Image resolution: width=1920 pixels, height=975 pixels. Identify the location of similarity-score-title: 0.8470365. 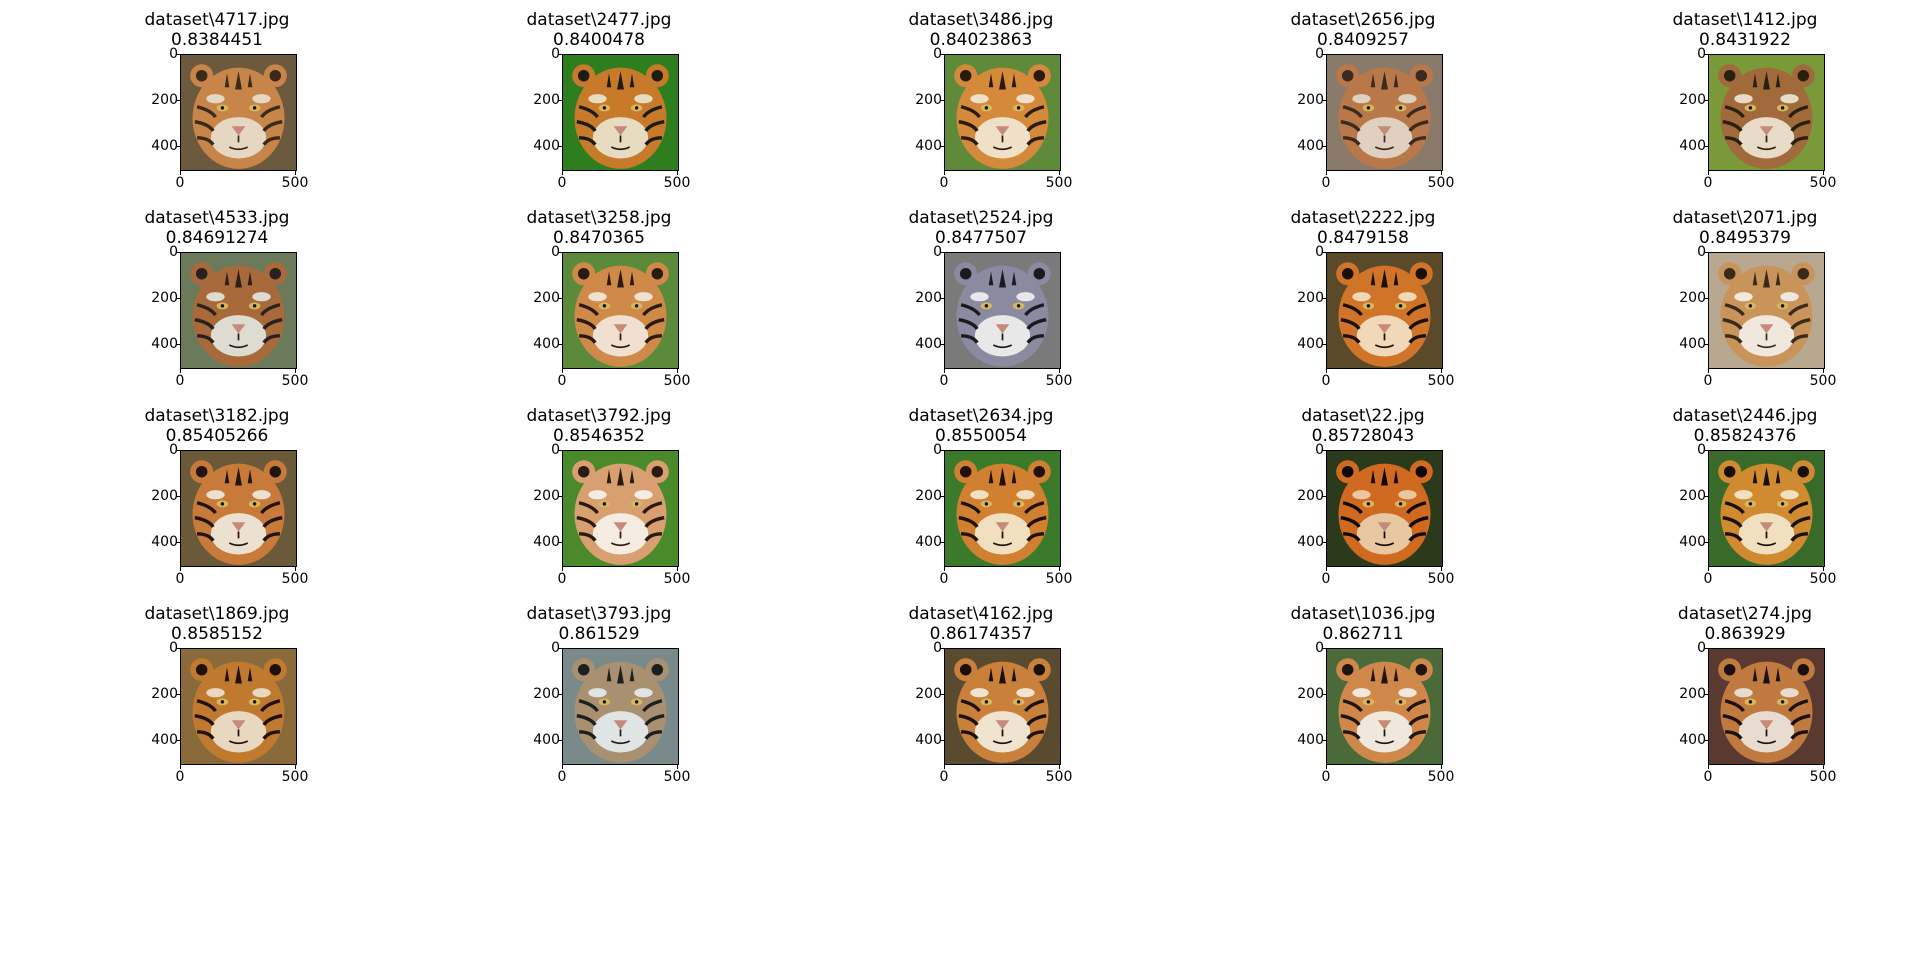
(599, 238).